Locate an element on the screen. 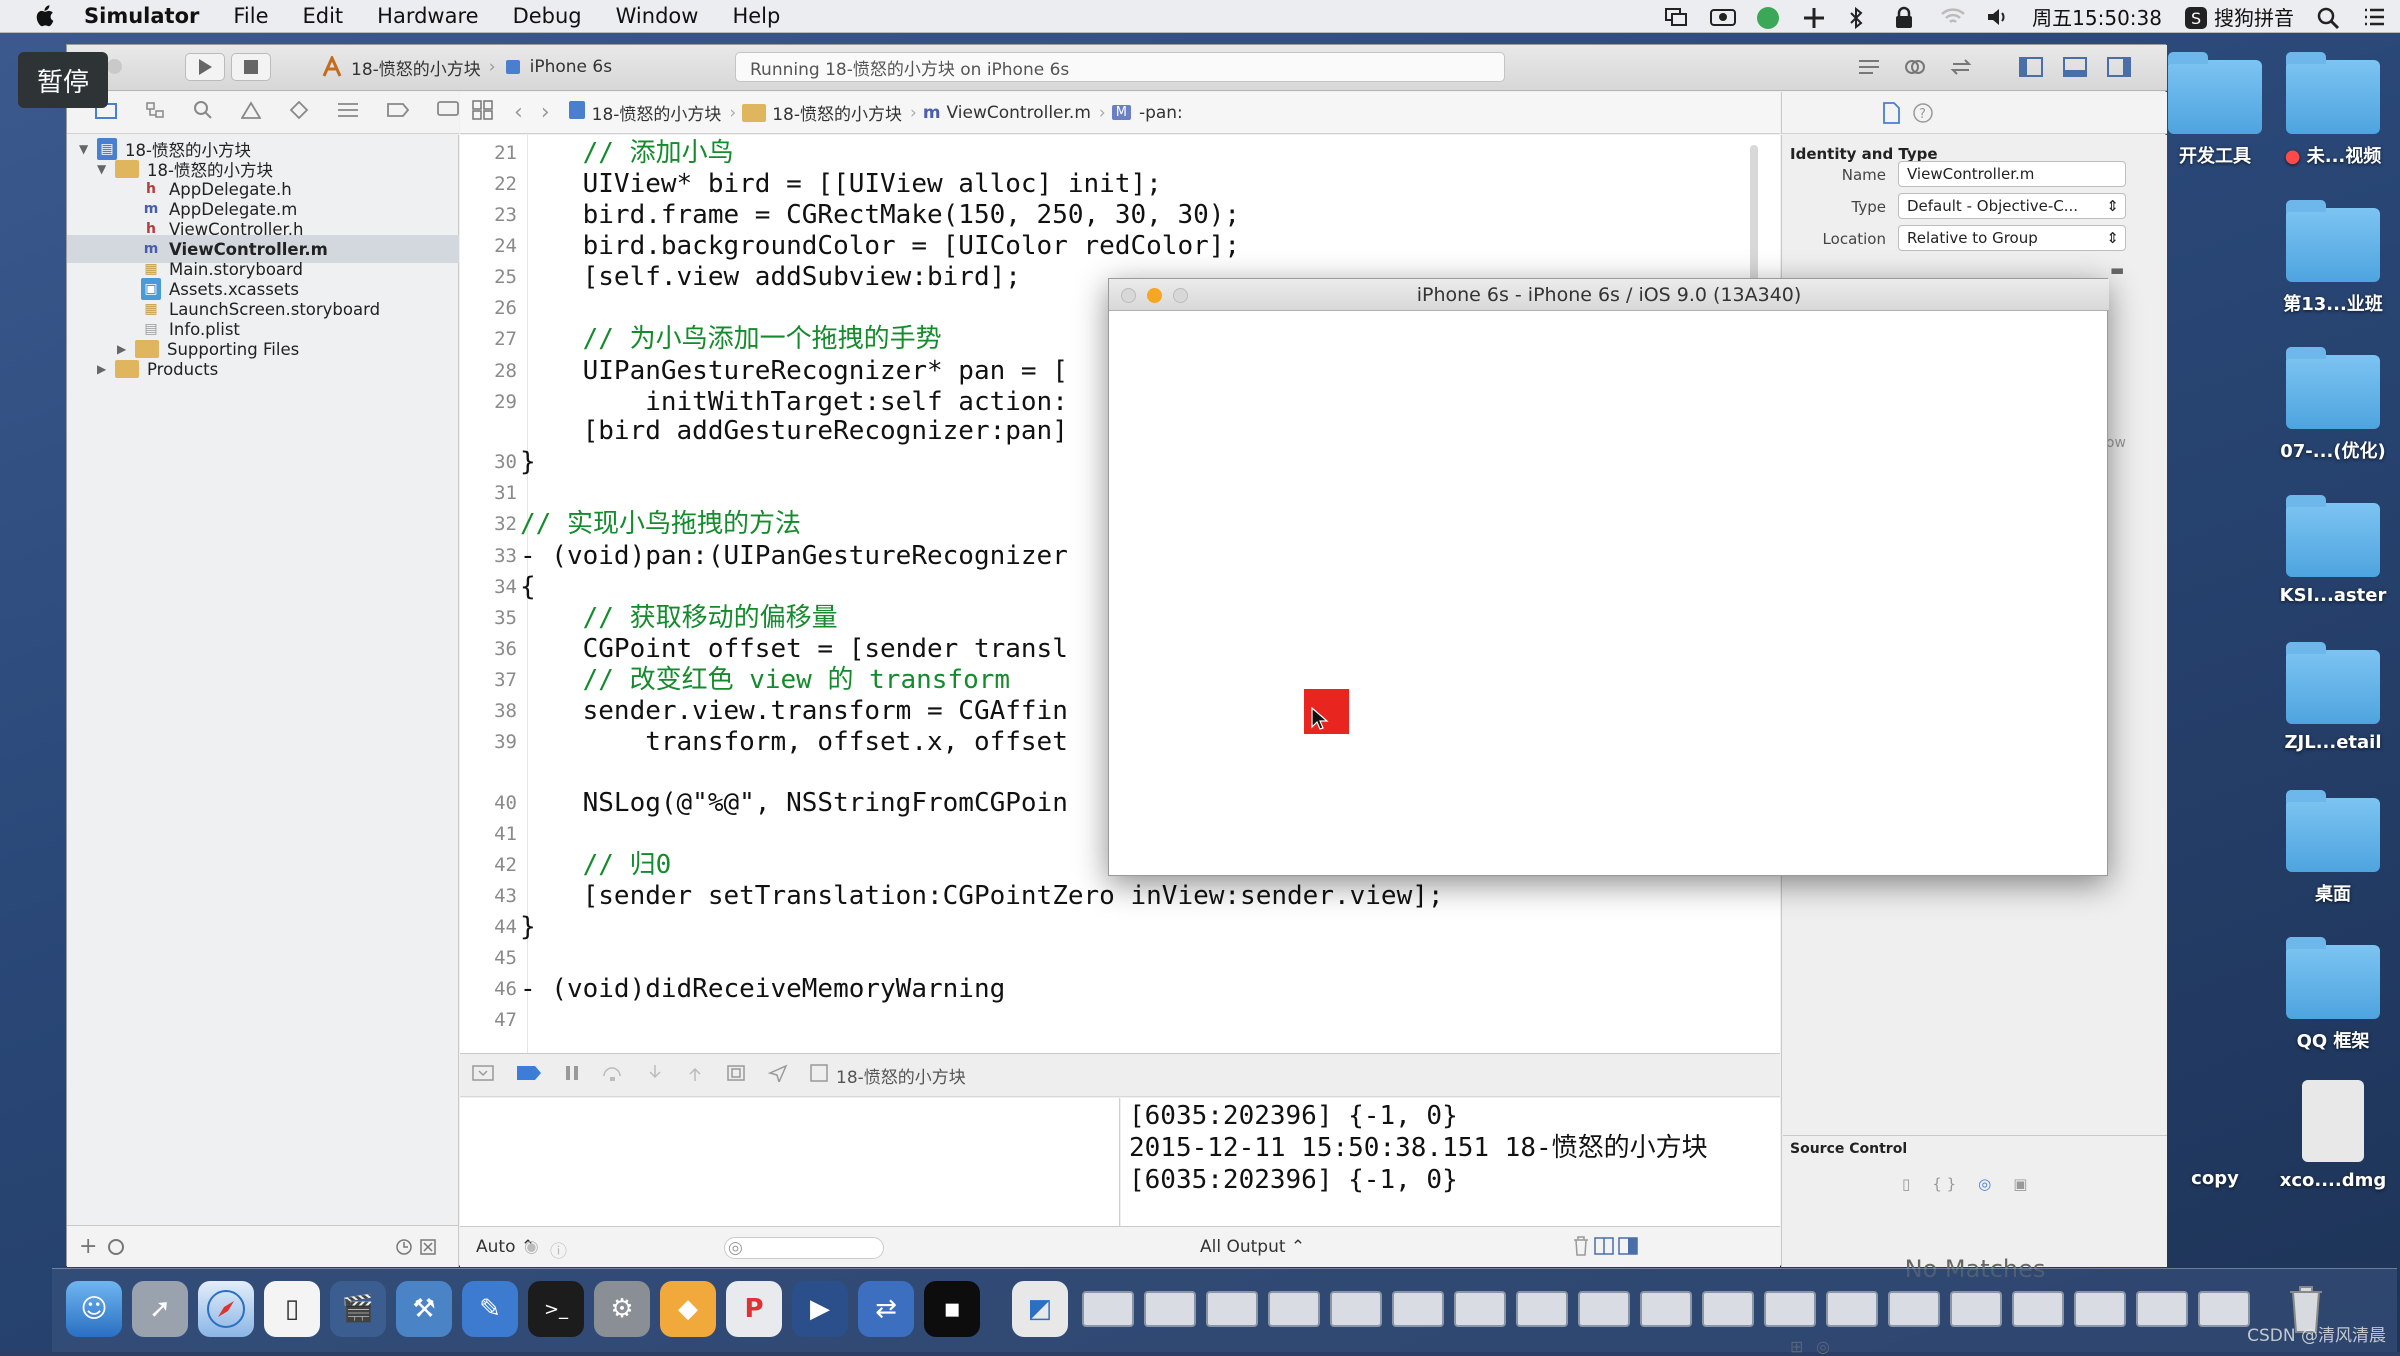 Image resolution: width=2400 pixels, height=1356 pixels. version-editor-icon is located at coordinates (1961, 67).